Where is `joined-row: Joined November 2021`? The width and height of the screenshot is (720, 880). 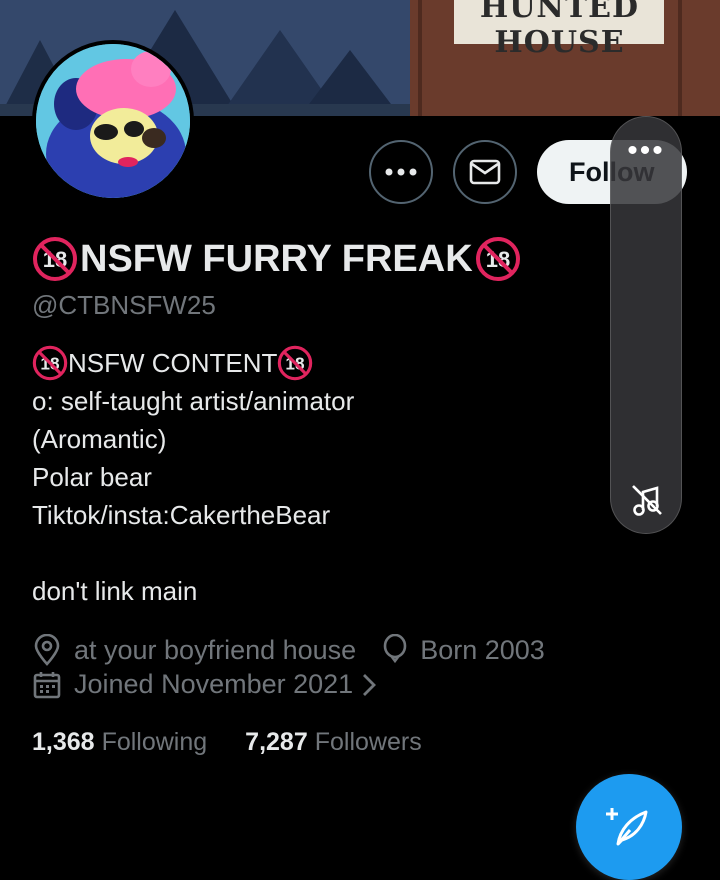 joined-row: Joined November 2021 is located at coordinates (210, 684).